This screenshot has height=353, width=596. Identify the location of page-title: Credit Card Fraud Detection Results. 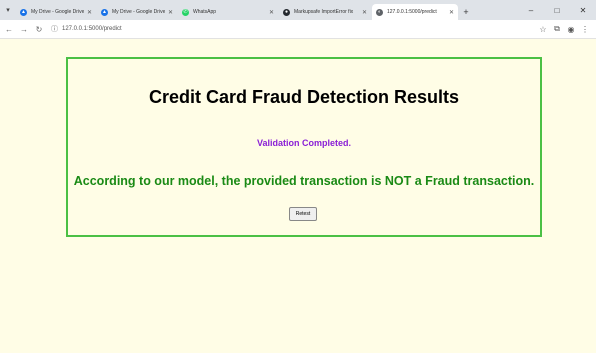
(304, 97).